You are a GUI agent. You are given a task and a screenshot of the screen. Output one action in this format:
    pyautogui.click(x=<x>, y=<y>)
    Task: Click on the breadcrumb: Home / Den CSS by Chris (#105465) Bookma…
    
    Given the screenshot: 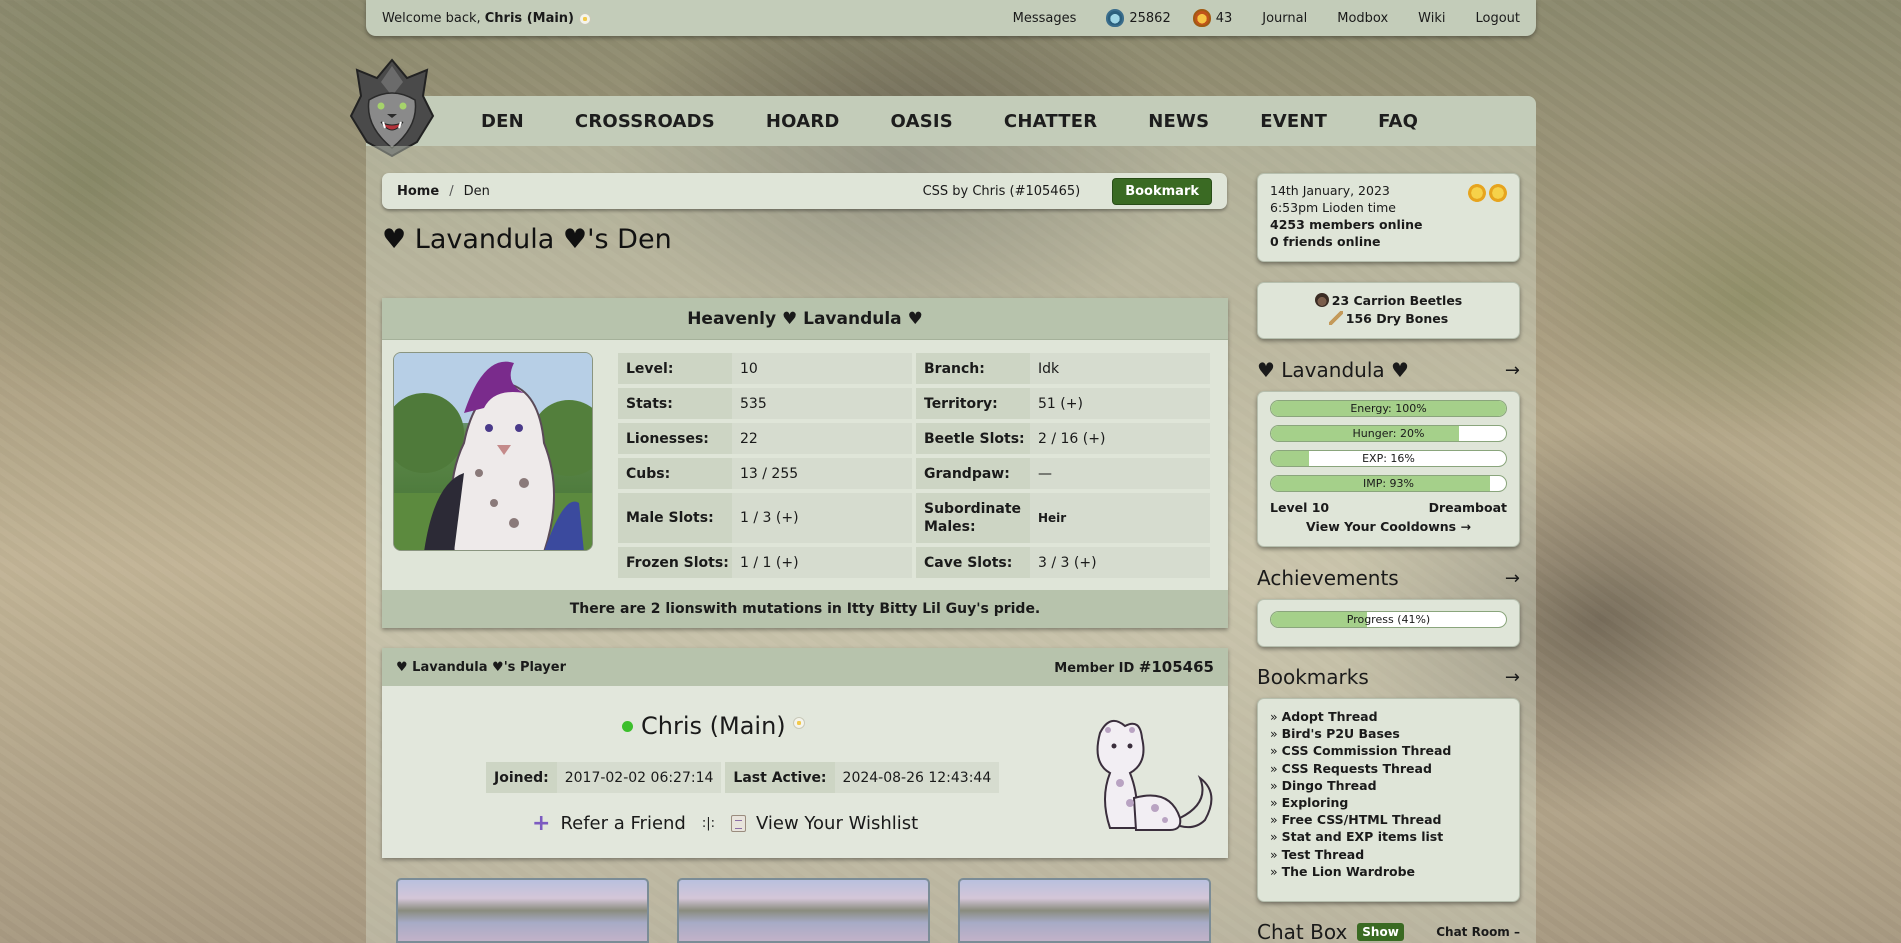 What is the action you would take?
    pyautogui.click(x=804, y=191)
    